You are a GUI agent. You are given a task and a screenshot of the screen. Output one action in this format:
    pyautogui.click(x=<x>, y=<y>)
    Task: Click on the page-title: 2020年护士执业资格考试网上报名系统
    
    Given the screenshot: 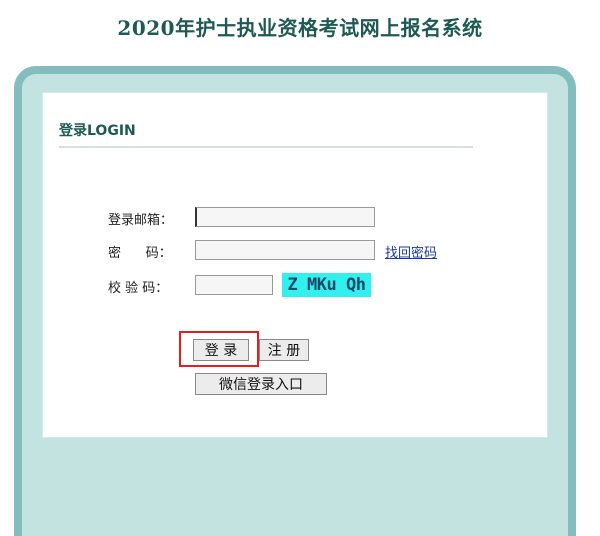 What is the action you would take?
    pyautogui.click(x=300, y=28)
    